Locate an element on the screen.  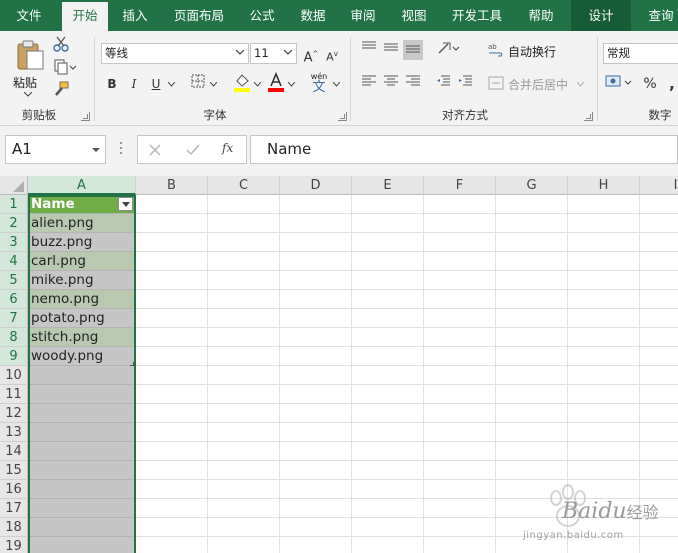
font-launcher-icon is located at coordinates (342, 116).